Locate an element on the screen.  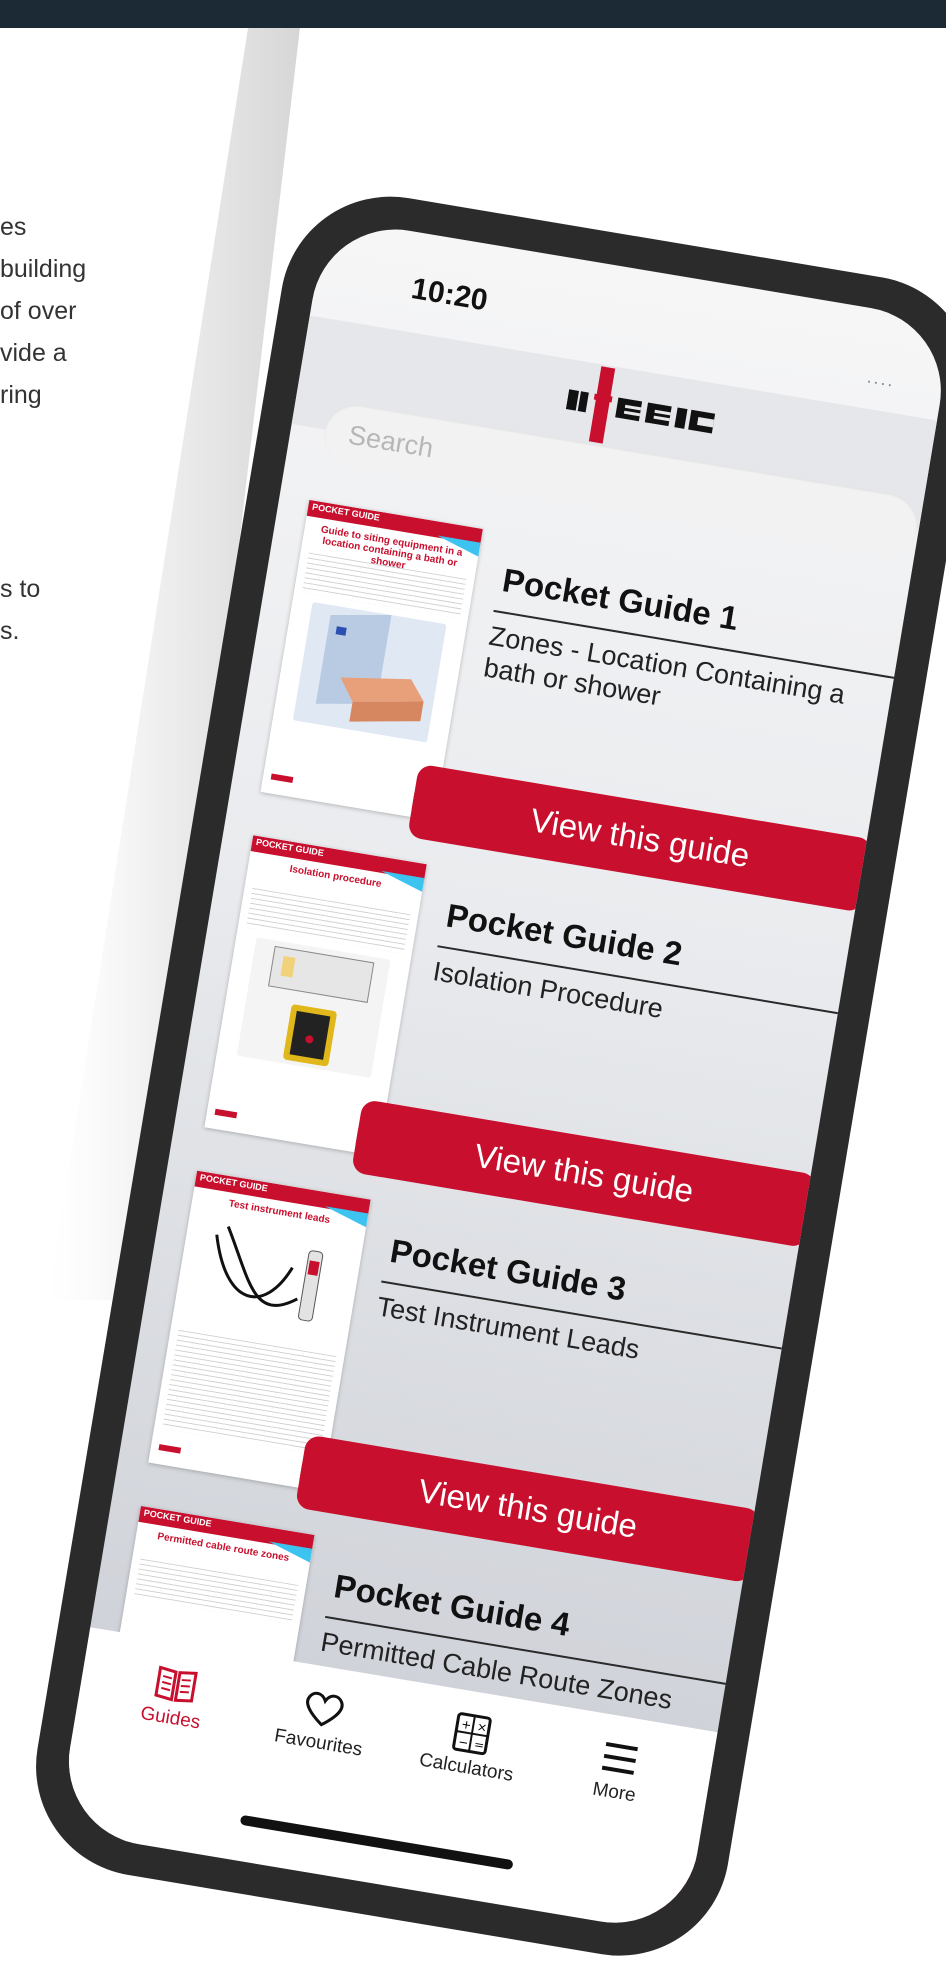
heart-icon is located at coordinates (325, 1709).